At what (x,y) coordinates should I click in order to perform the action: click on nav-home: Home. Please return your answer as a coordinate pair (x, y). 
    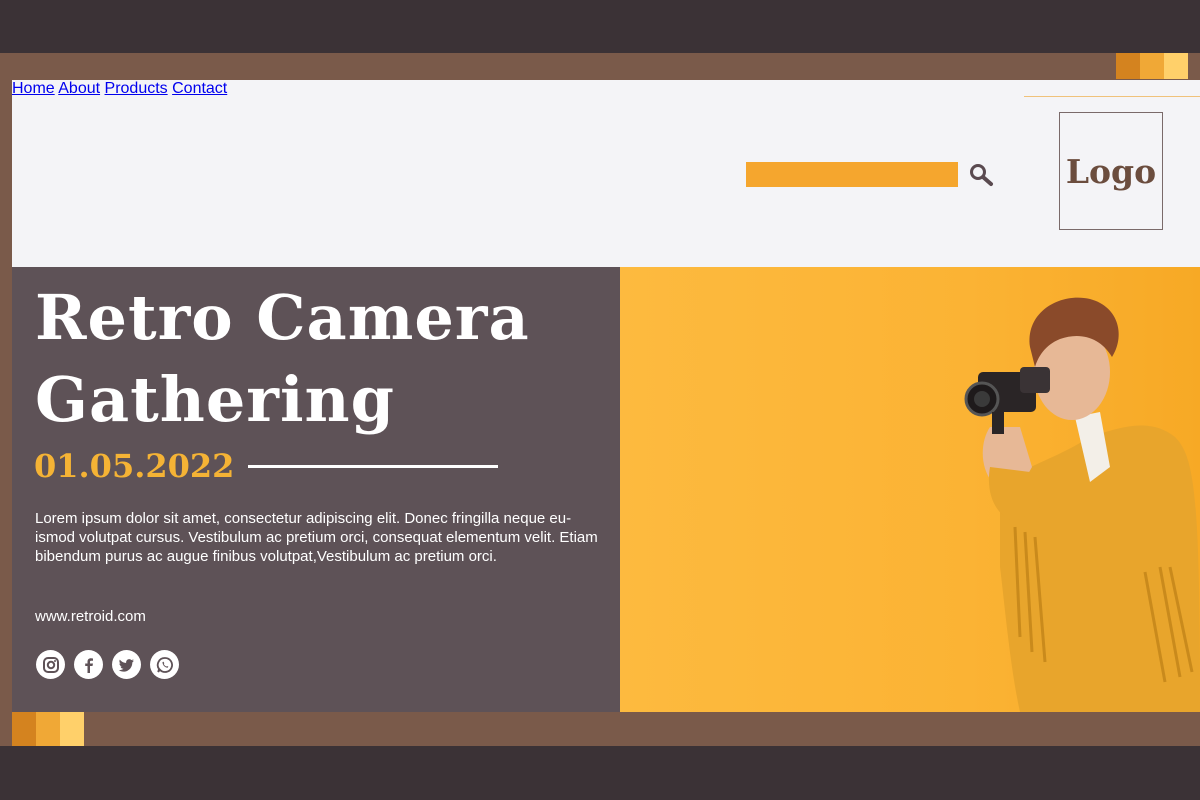
    Looking at the image, I should click on (33, 88).